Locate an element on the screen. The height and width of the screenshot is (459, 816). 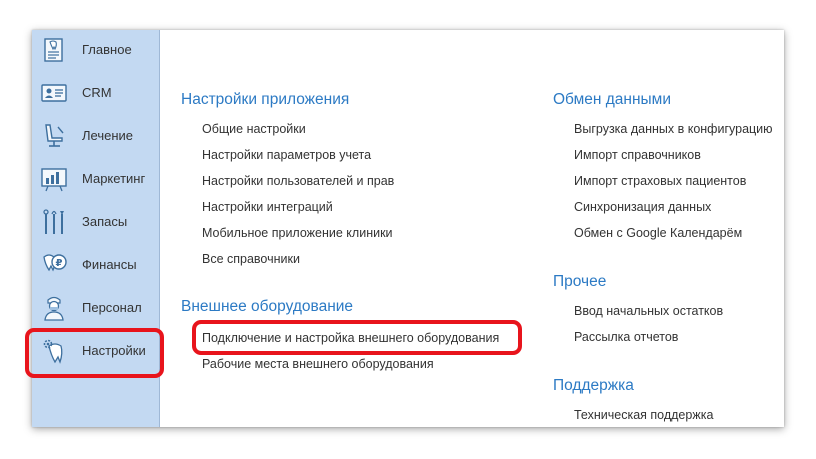
link-tech-support: Техническая поддержка is located at coordinates (643, 415).